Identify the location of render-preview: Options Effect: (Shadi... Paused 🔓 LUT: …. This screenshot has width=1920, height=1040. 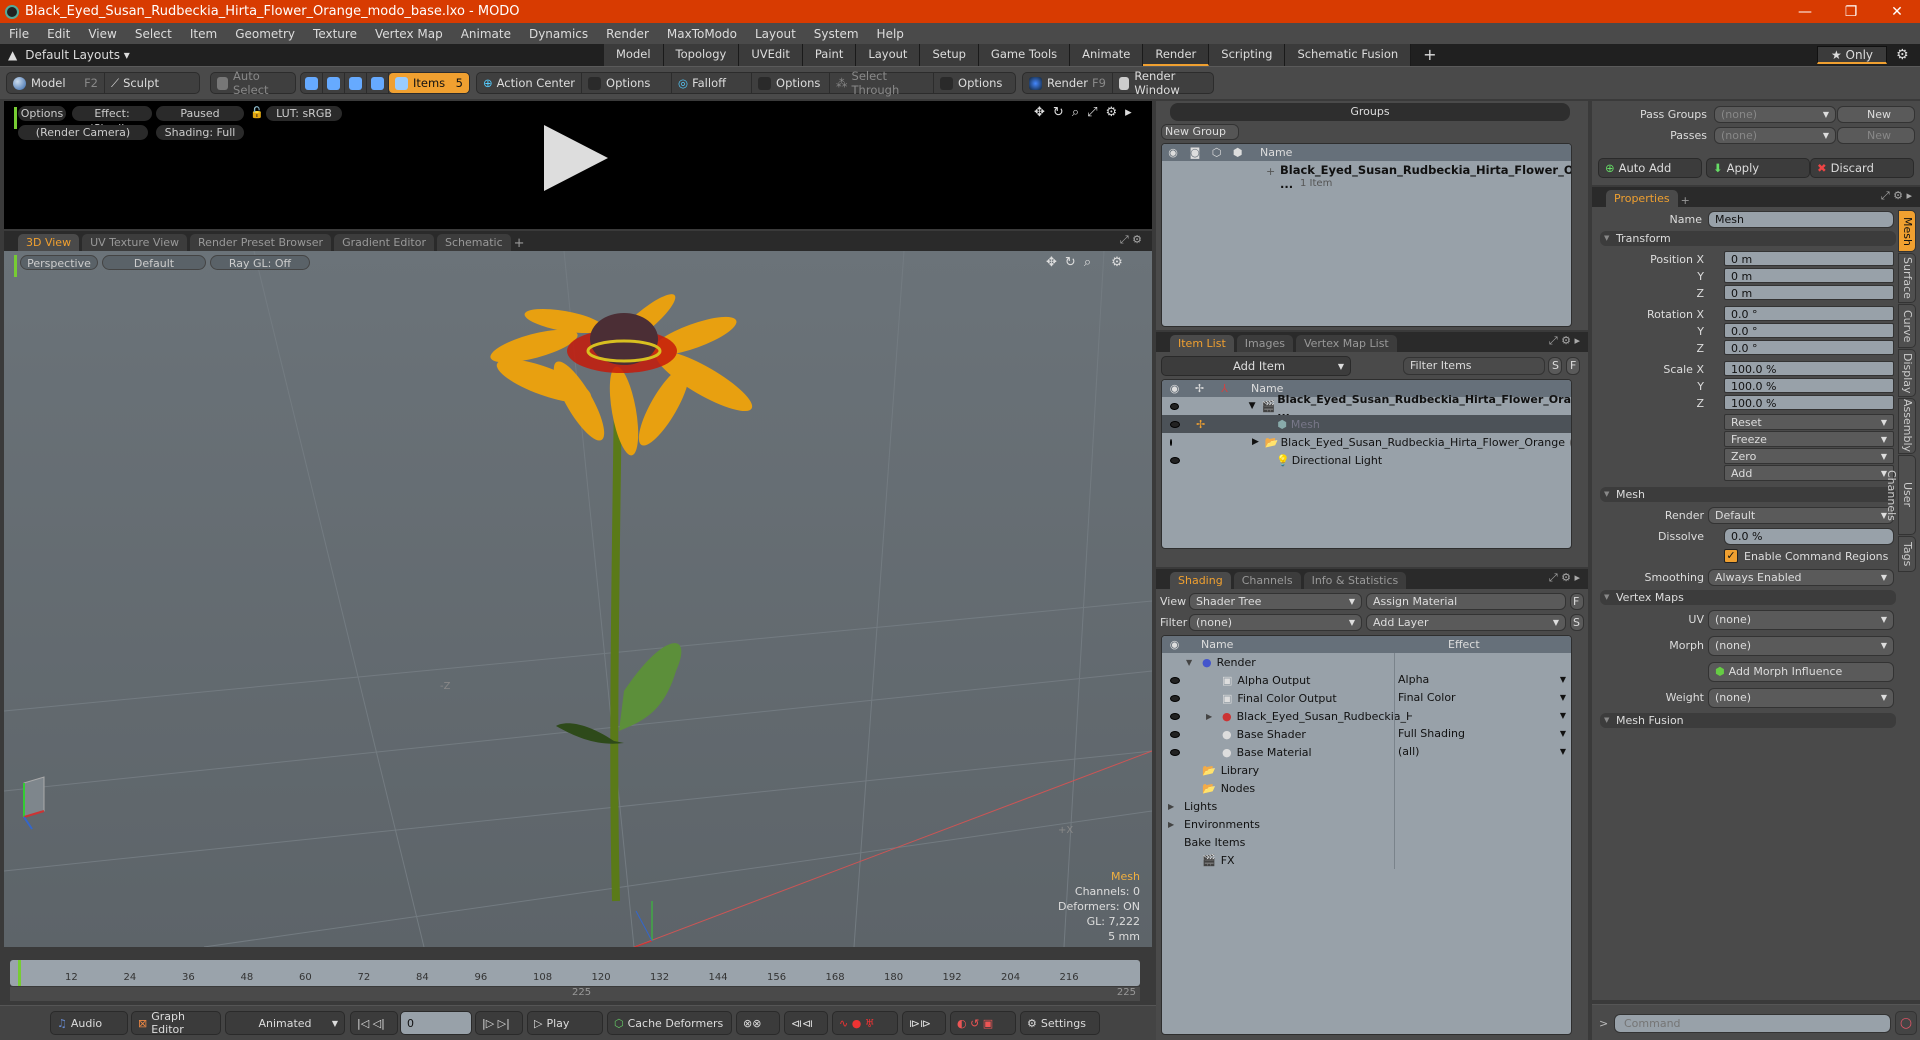
(578, 165).